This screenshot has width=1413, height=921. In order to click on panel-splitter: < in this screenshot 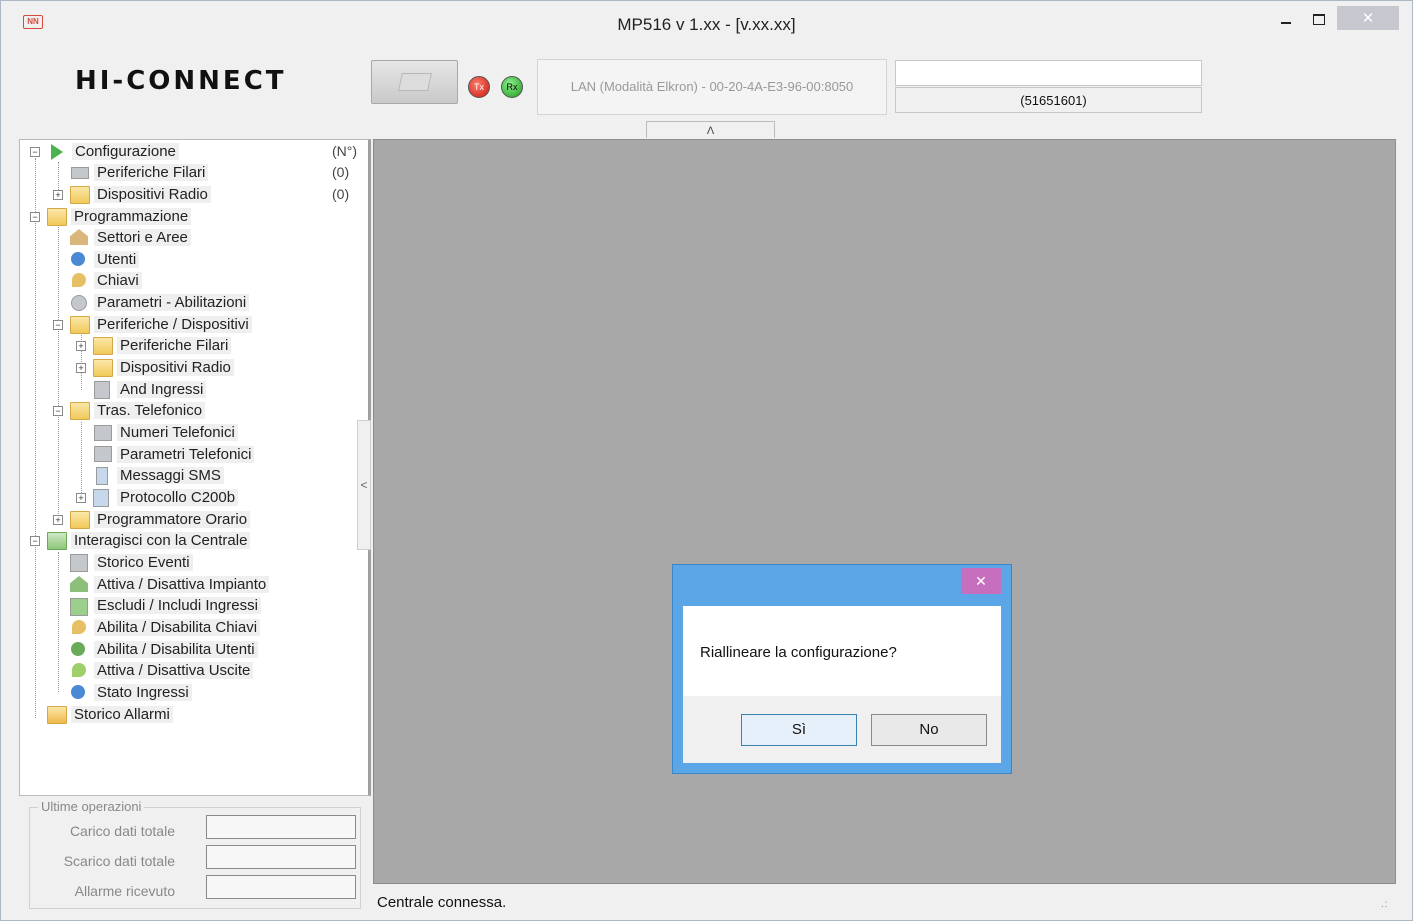, I will do `click(364, 485)`.